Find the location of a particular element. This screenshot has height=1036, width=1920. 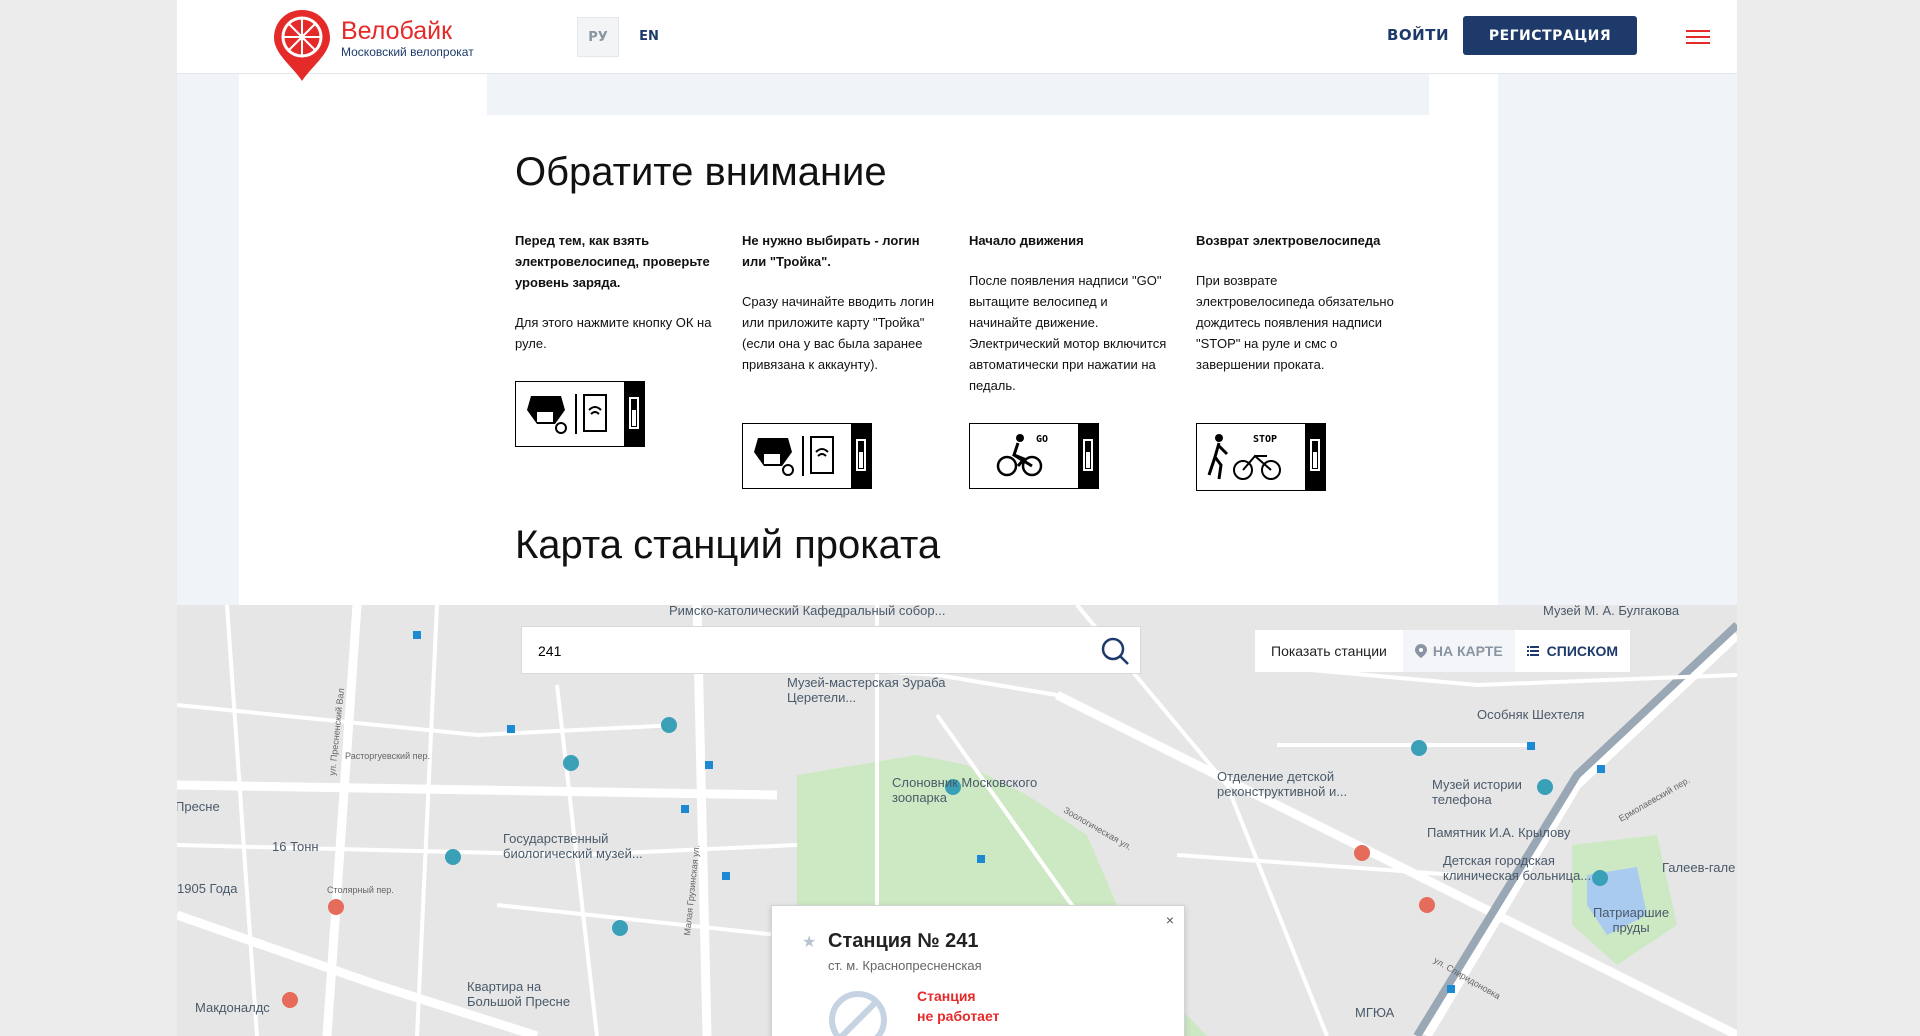

lang-en-button: EN is located at coordinates (649, 36).